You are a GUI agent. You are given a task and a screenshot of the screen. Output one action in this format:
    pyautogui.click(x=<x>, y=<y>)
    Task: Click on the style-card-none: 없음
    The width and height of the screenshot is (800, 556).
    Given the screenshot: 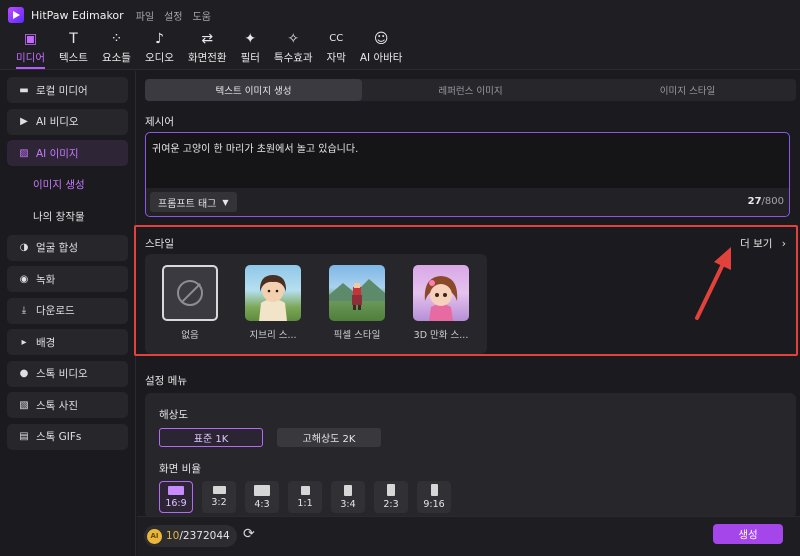 What is the action you would take?
    pyautogui.click(x=190, y=303)
    